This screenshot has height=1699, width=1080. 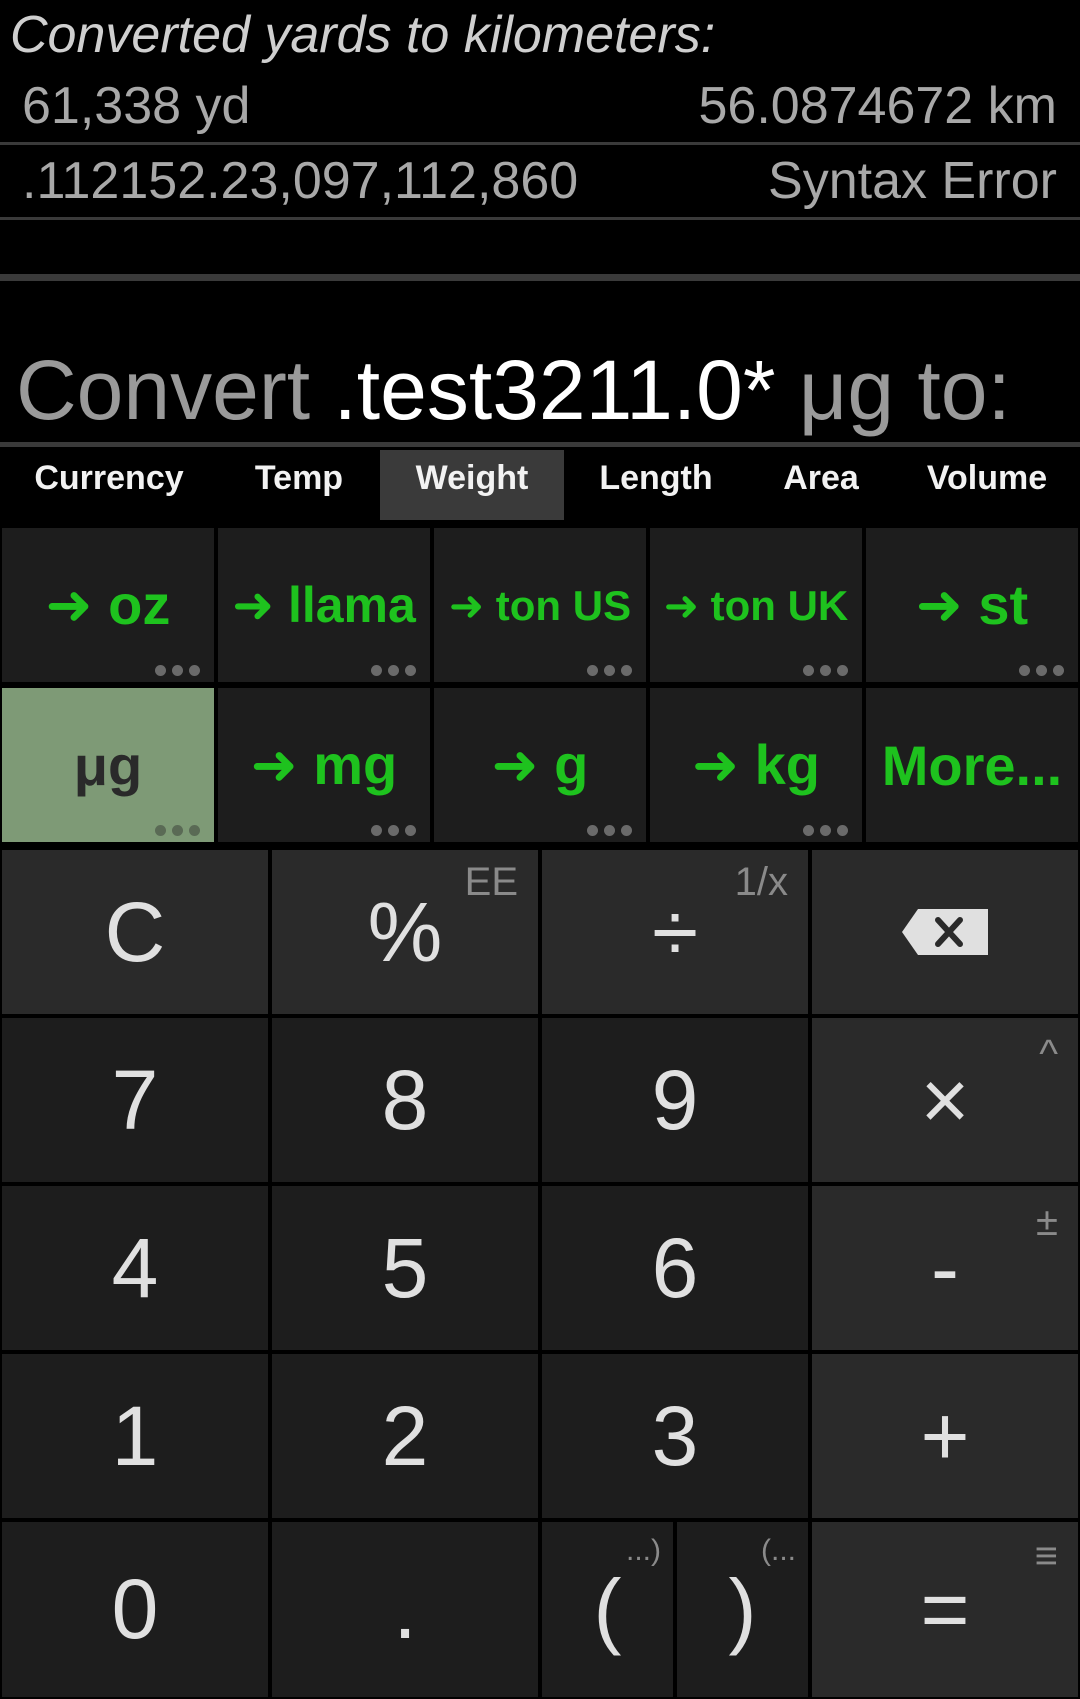 I want to click on convert-expression: Convert .test3211.0* μg to:, so click(x=513, y=390).